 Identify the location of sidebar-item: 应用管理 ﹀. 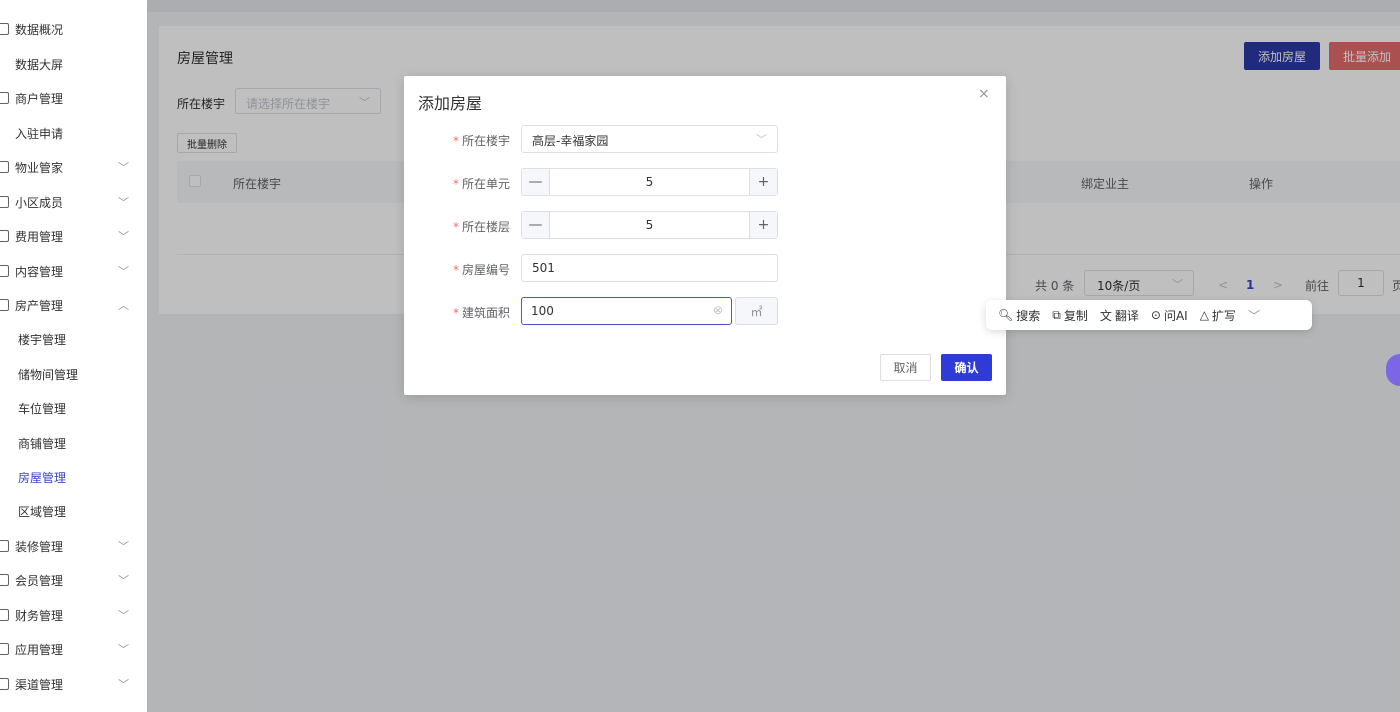
(73, 649).